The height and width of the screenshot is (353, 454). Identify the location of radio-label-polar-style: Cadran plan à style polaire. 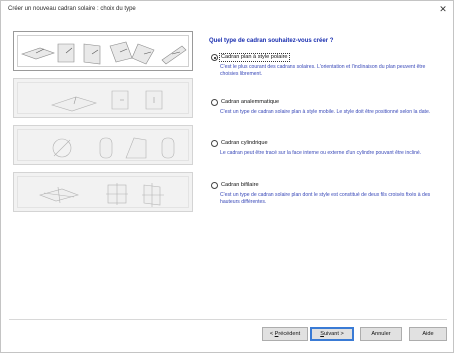
(254, 57).